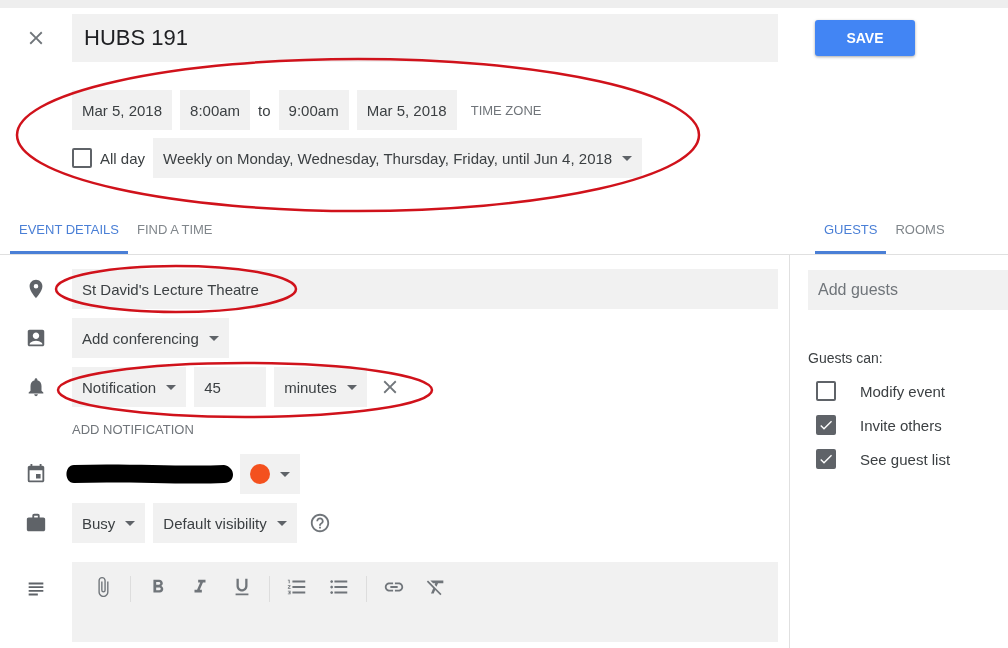 Image resolution: width=1008 pixels, height=648 pixels. Describe the element at coordinates (133, 429) in the screenshot. I see `add-notification-button: ADD NOTIFICATION` at that location.